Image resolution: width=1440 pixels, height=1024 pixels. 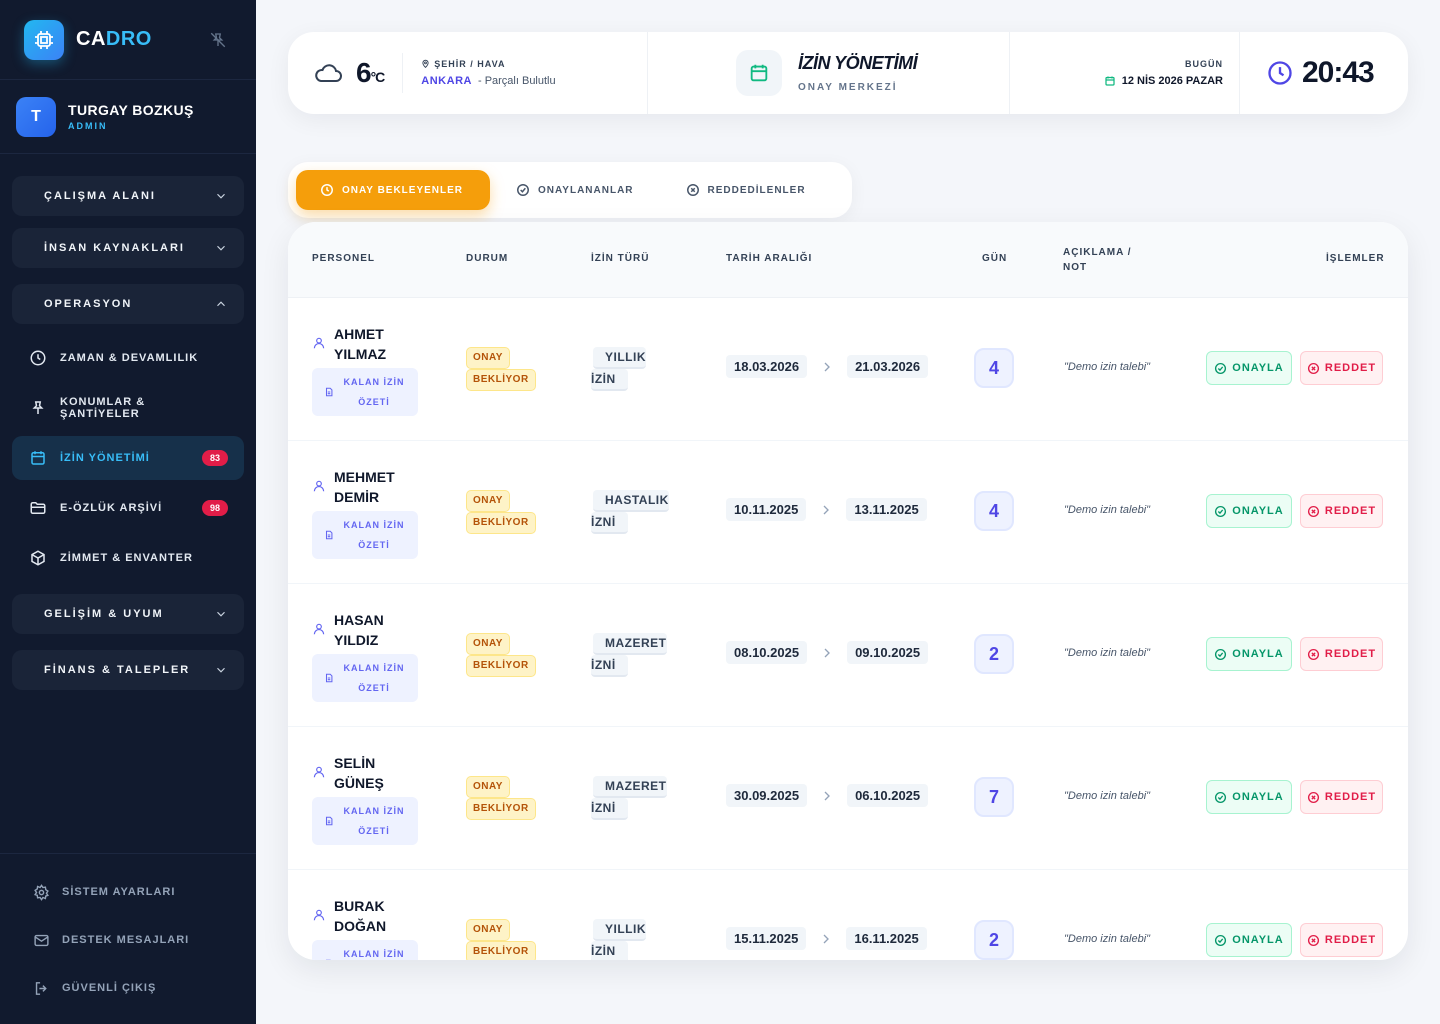 What do you see at coordinates (609, 523) in the screenshot?
I see `leave-type-line2: İZNİ` at bounding box center [609, 523].